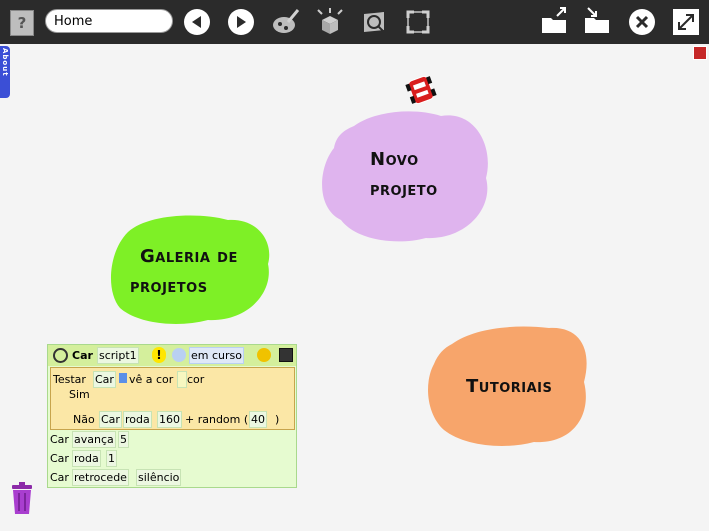  I want to click on help-button: ?, so click(22, 23).